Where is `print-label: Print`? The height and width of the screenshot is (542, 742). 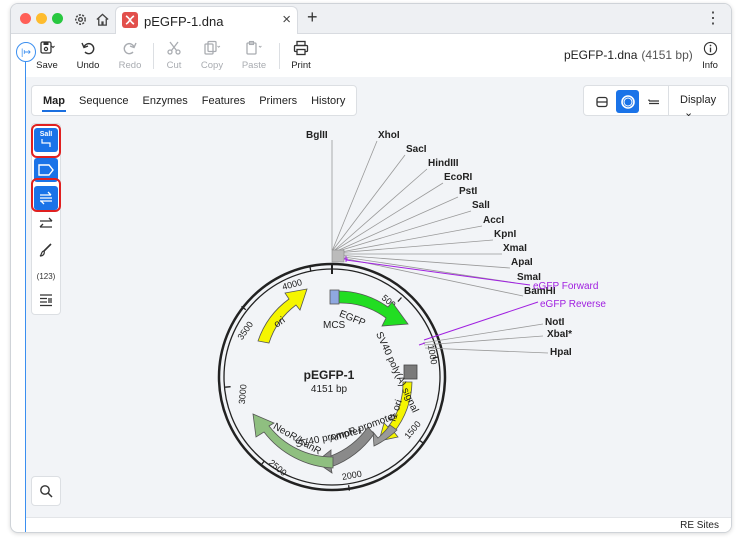 print-label: Print is located at coordinates (301, 65).